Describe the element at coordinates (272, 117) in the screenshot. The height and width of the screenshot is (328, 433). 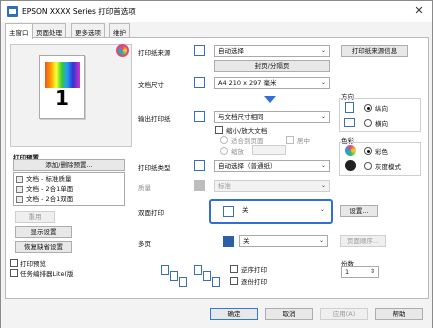
I see `output-paper-select: 与文档尺寸相同 ⌄` at that location.